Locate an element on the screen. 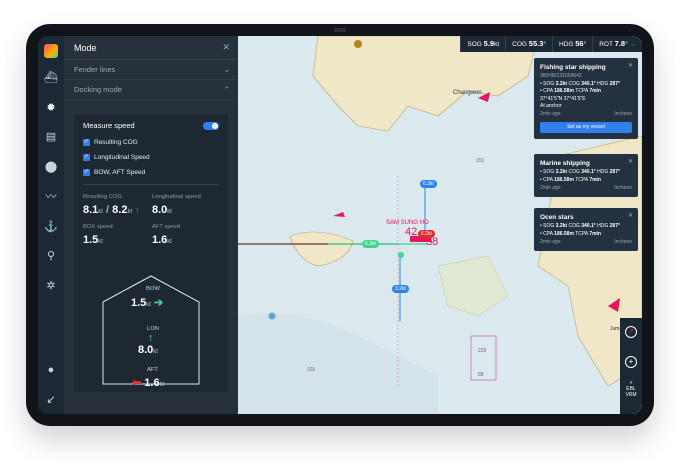 The height and width of the screenshot is (474, 697). longitudinal-label: Longitudinal speed is located at coordinates (176, 197).